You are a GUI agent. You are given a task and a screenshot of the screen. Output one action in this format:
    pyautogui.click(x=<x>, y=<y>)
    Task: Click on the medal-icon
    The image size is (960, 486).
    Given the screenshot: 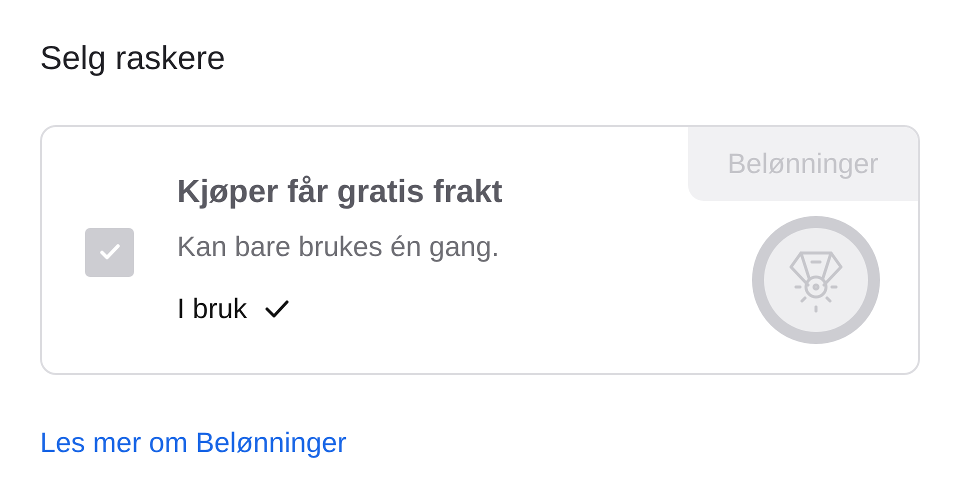 What is the action you would take?
    pyautogui.click(x=816, y=280)
    